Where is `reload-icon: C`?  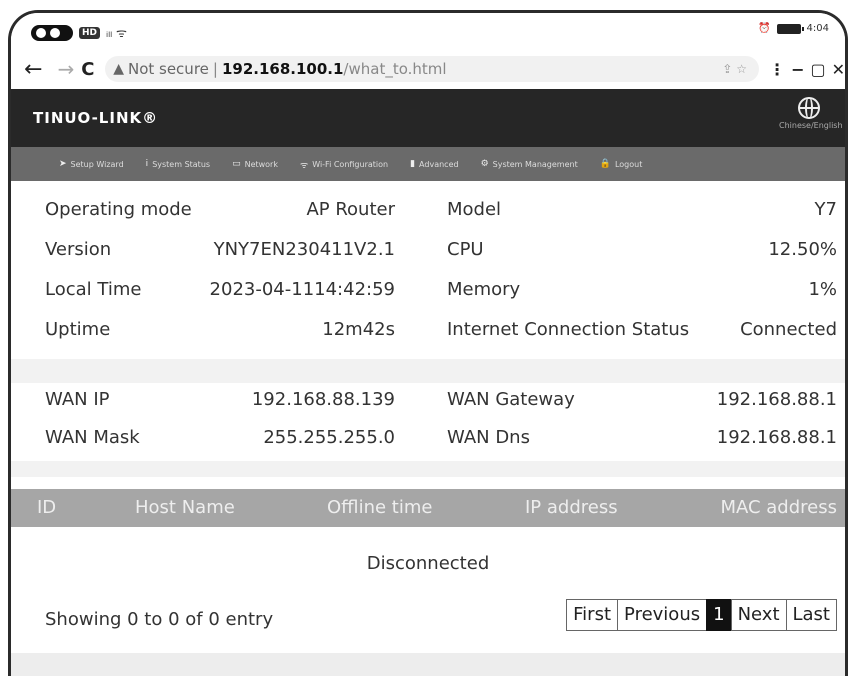 reload-icon: C is located at coordinates (87, 69).